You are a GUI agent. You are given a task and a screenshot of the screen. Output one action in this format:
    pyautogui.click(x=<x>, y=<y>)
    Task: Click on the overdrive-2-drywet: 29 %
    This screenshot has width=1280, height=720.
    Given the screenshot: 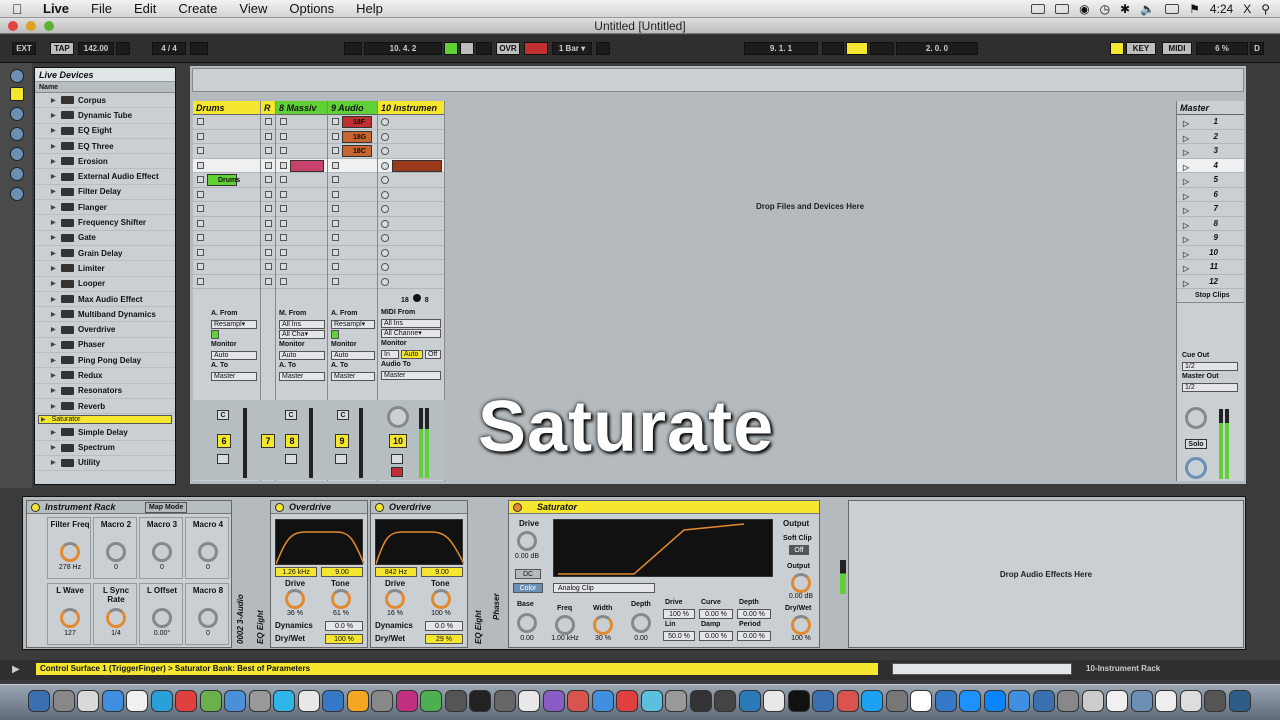 What is the action you would take?
    pyautogui.click(x=444, y=639)
    